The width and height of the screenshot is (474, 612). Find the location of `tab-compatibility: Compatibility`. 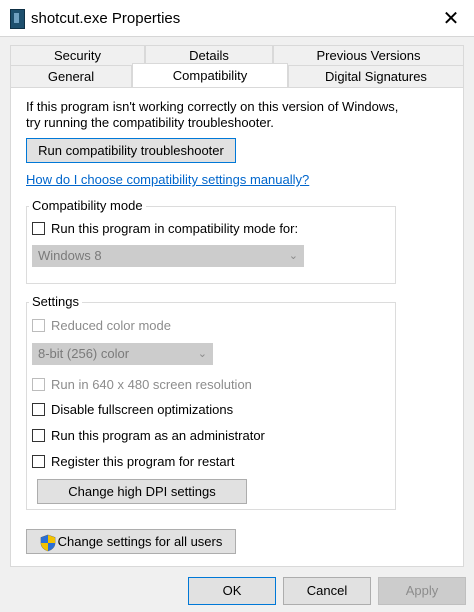

tab-compatibility: Compatibility is located at coordinates (210, 75).